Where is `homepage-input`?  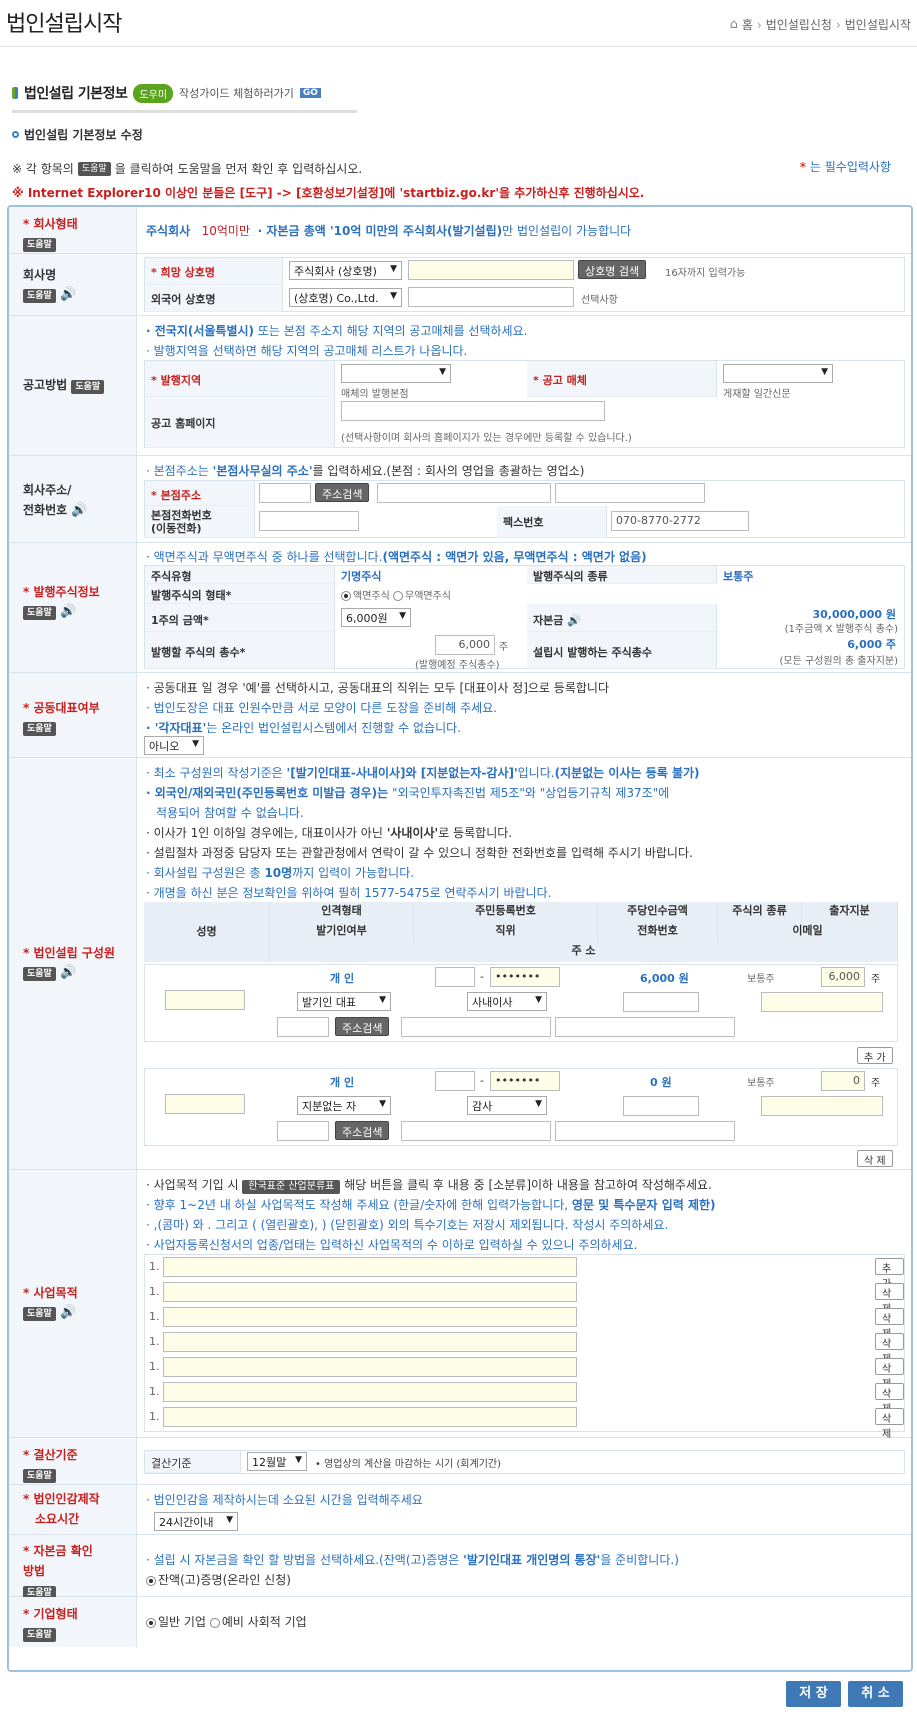
homepage-input is located at coordinates (473, 411).